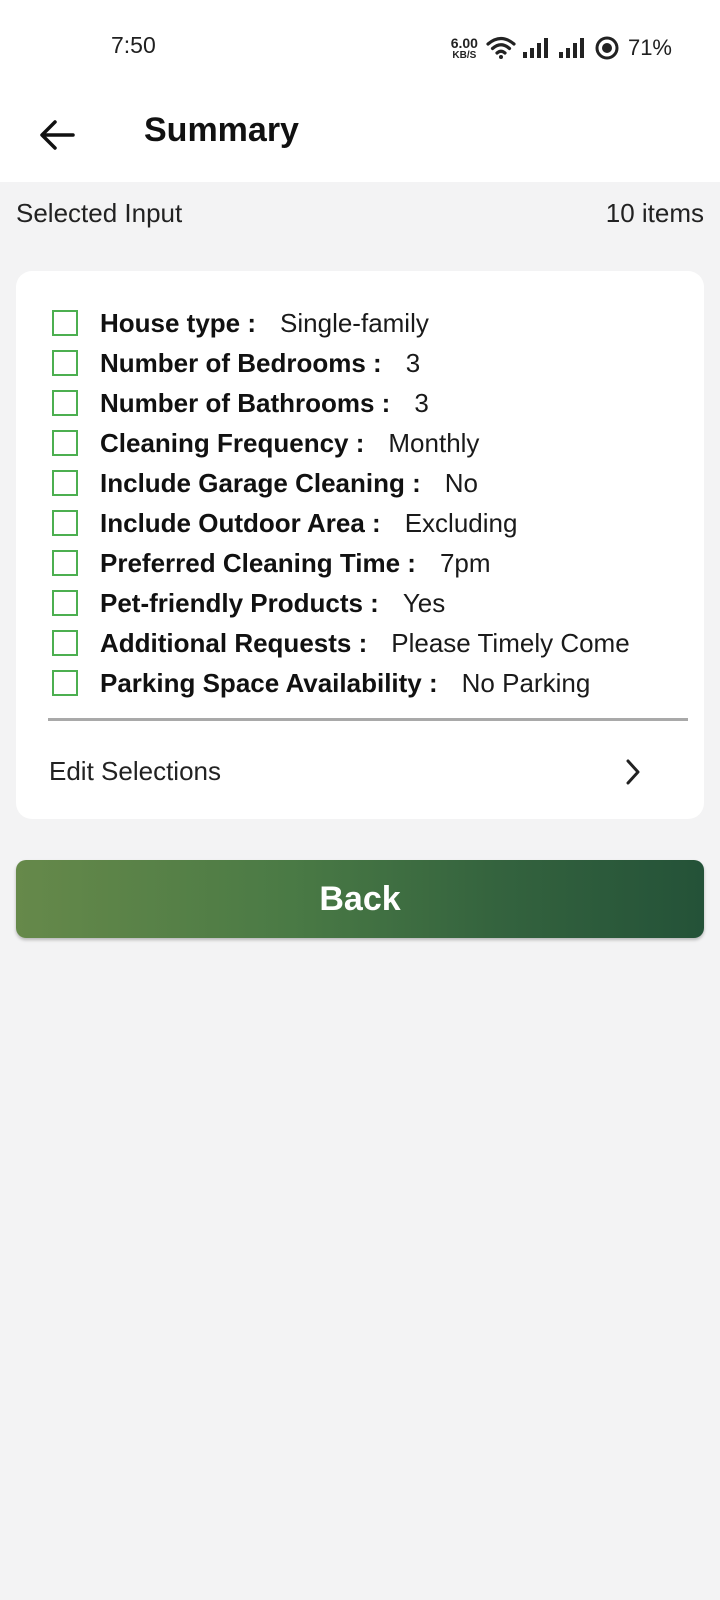 This screenshot has width=720, height=1600. Describe the element at coordinates (464, 55) in the screenshot. I see `net-speed-unit: KB/S` at that location.